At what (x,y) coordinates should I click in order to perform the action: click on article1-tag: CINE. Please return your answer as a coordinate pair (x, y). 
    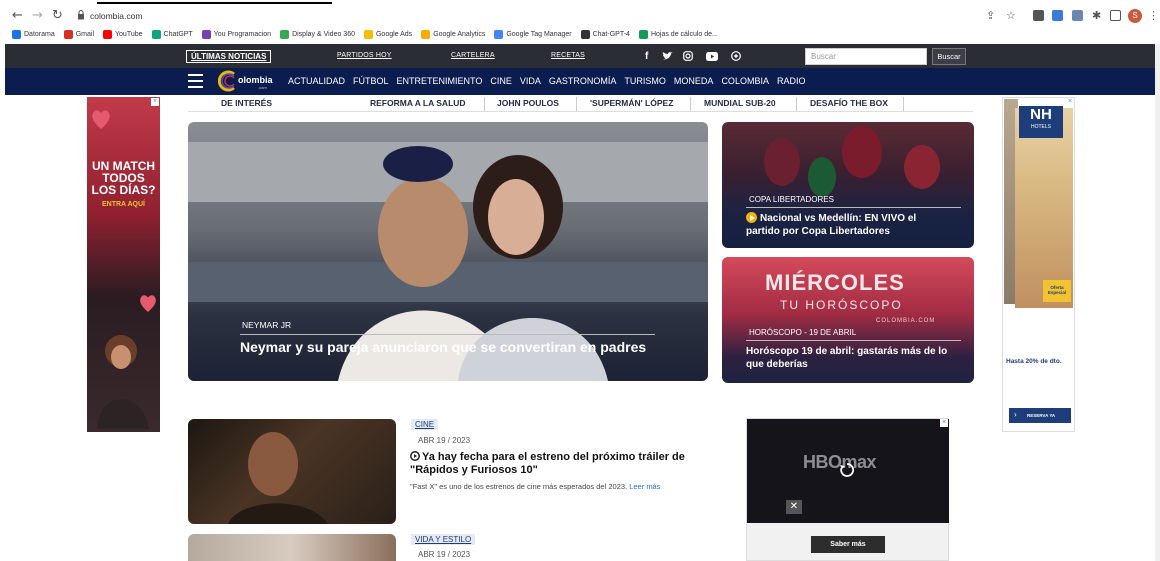
    Looking at the image, I should click on (425, 424).